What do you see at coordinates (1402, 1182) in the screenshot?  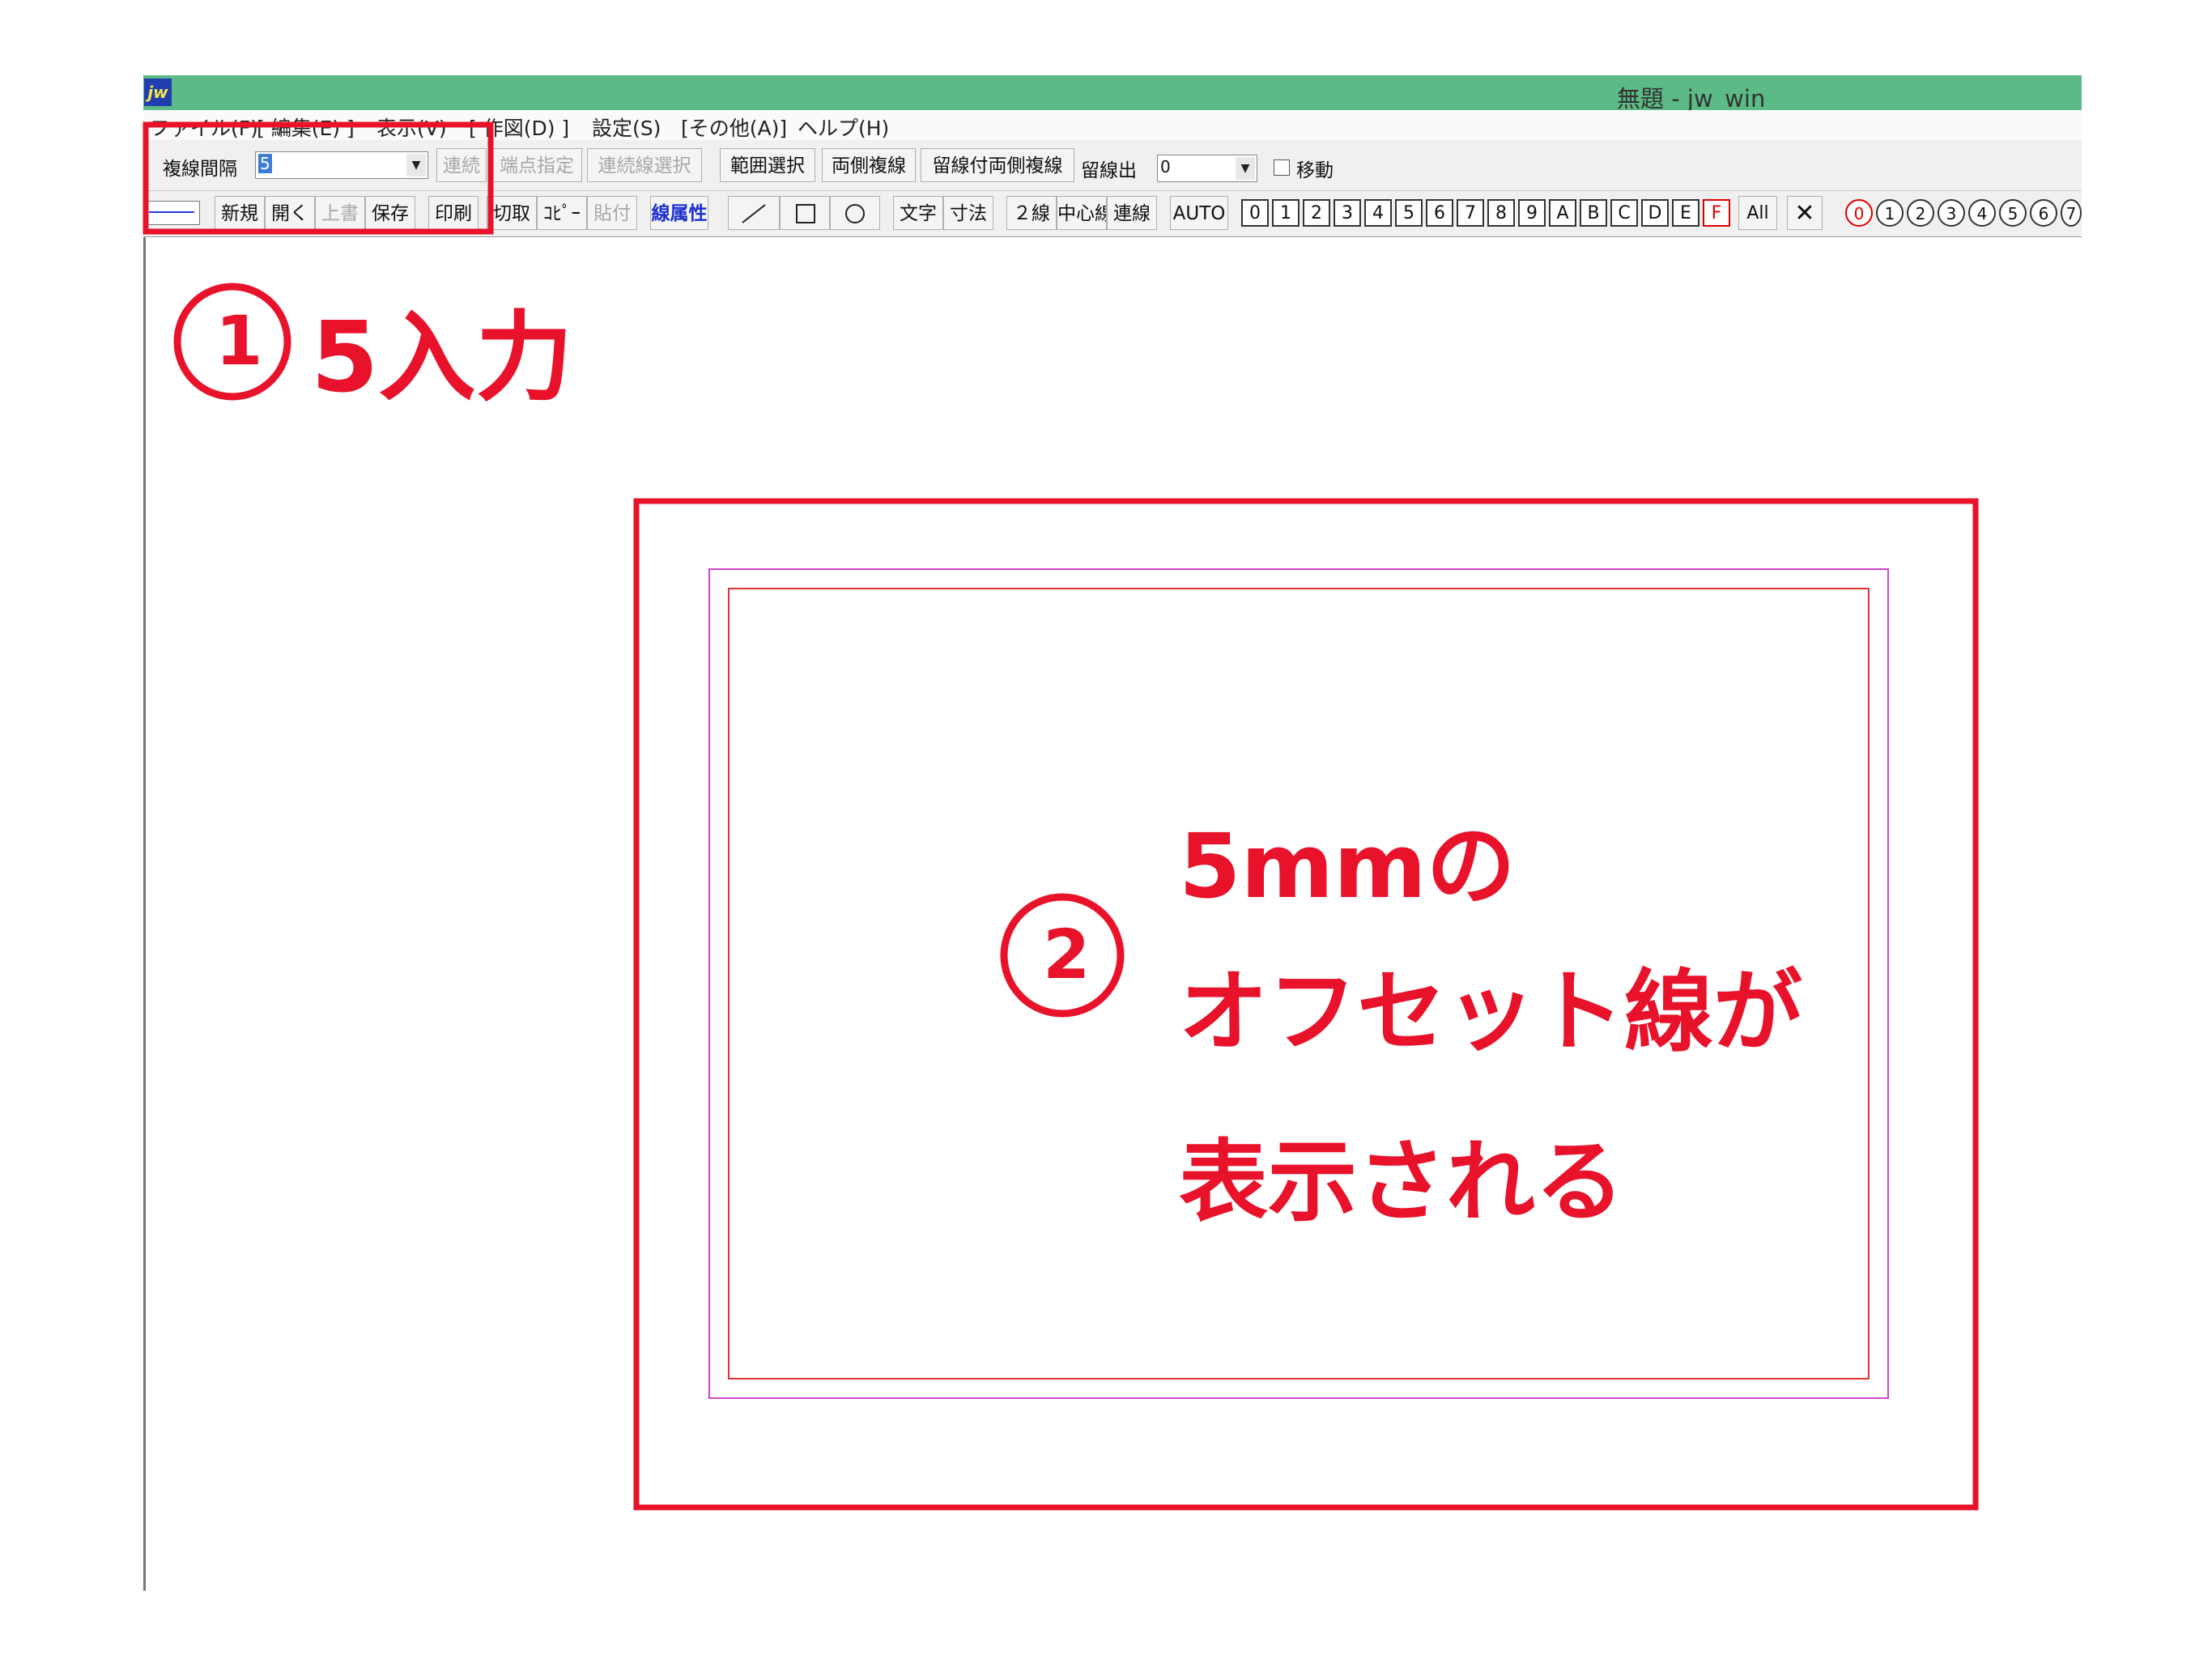 I see `step2-line3: 表示される` at bounding box center [1402, 1182].